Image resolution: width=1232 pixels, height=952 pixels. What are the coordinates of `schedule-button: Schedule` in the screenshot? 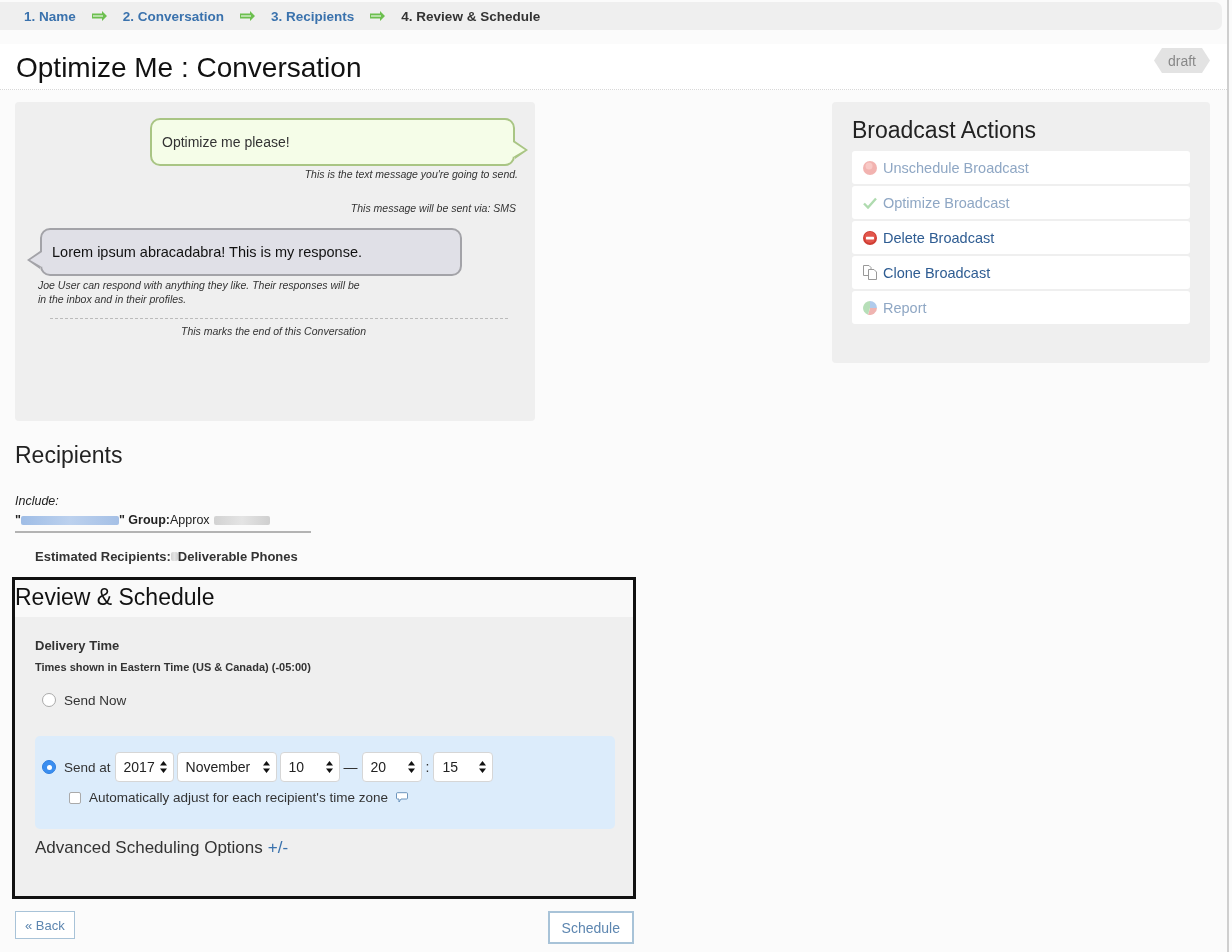 It's located at (590, 927).